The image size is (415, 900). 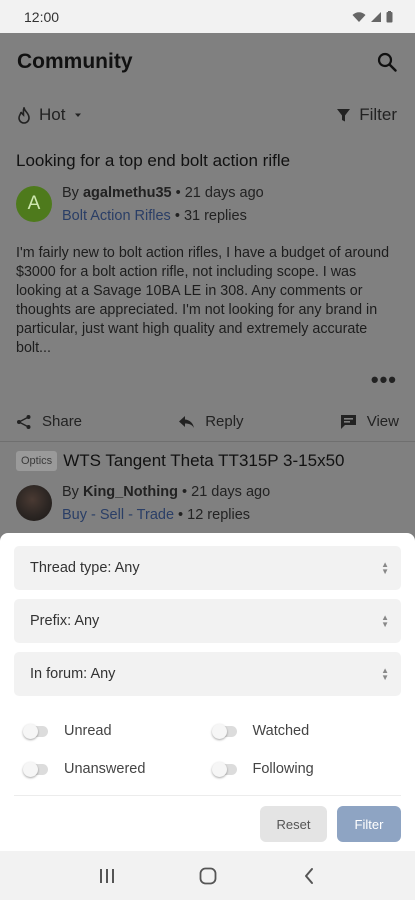 I want to click on view-button: View, so click(x=369, y=421).